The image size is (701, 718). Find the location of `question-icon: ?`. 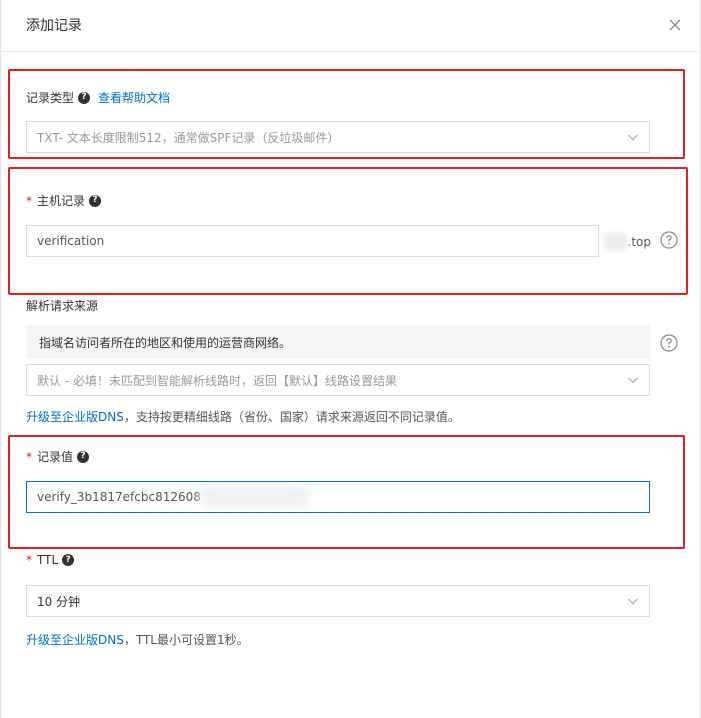

question-icon: ? is located at coordinates (68, 560).